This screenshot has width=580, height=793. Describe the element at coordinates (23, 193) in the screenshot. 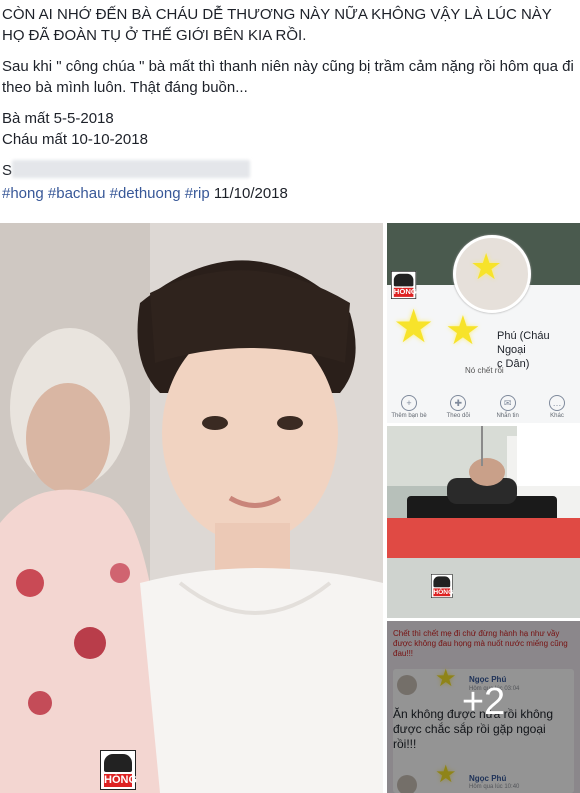

I see `hashtag-hong: #hong` at that location.